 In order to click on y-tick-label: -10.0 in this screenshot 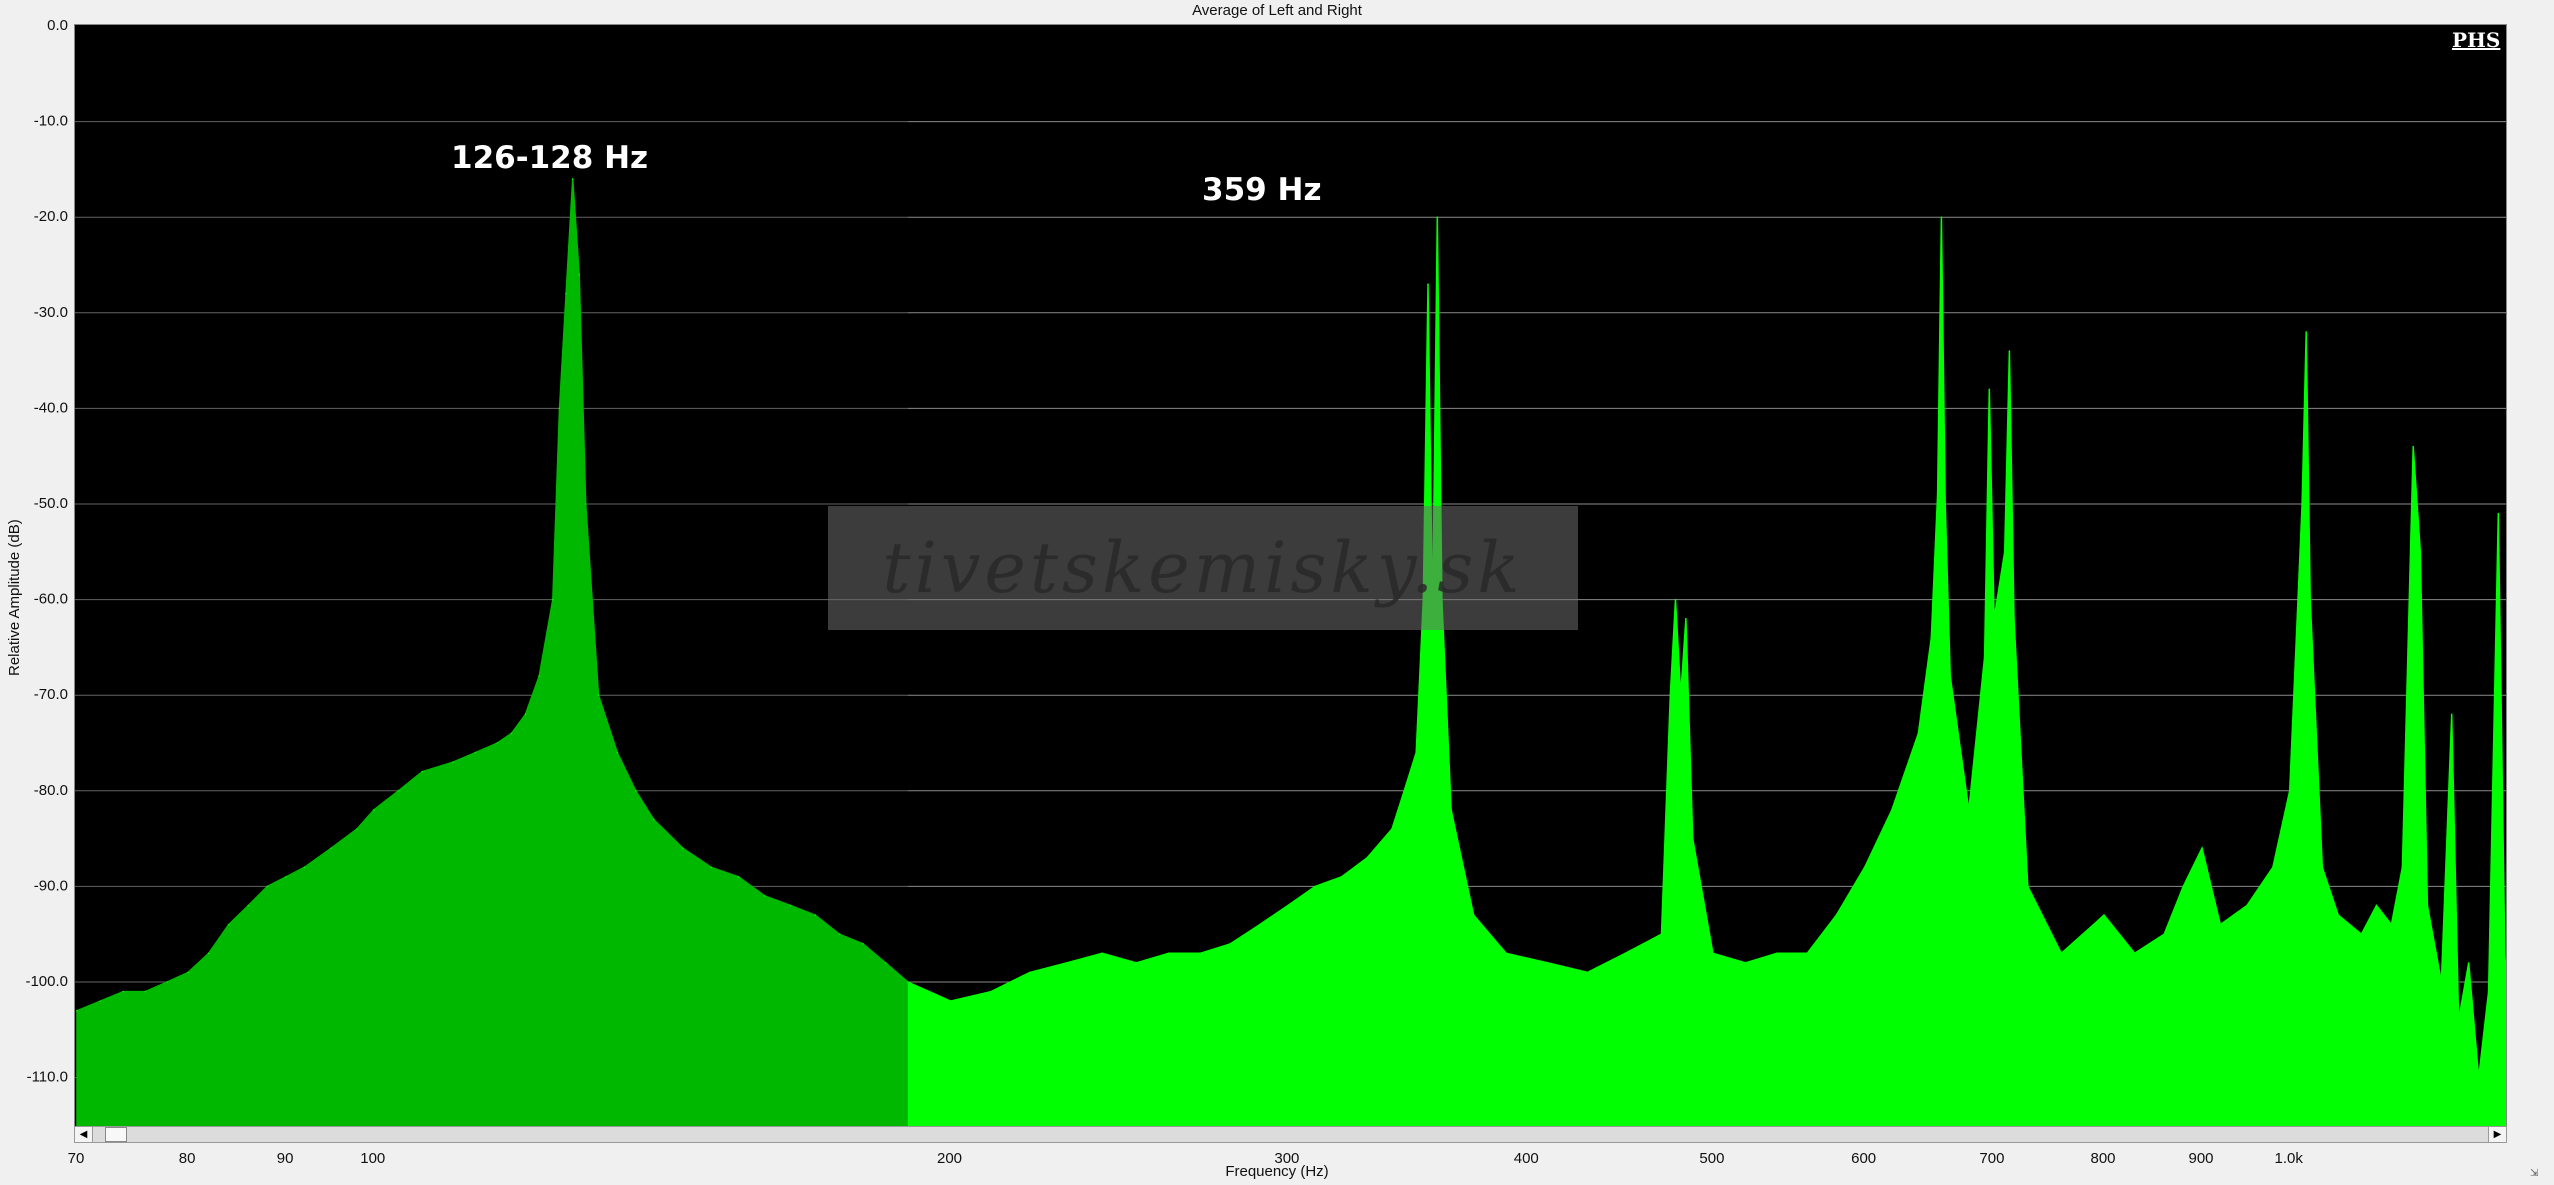, I will do `click(51, 121)`.